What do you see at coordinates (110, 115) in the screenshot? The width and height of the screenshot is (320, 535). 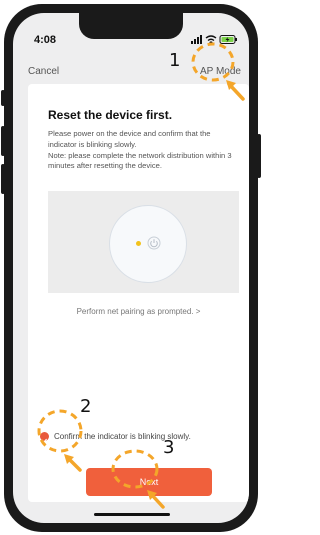 I see `card-title: Reset the device first.` at bounding box center [110, 115].